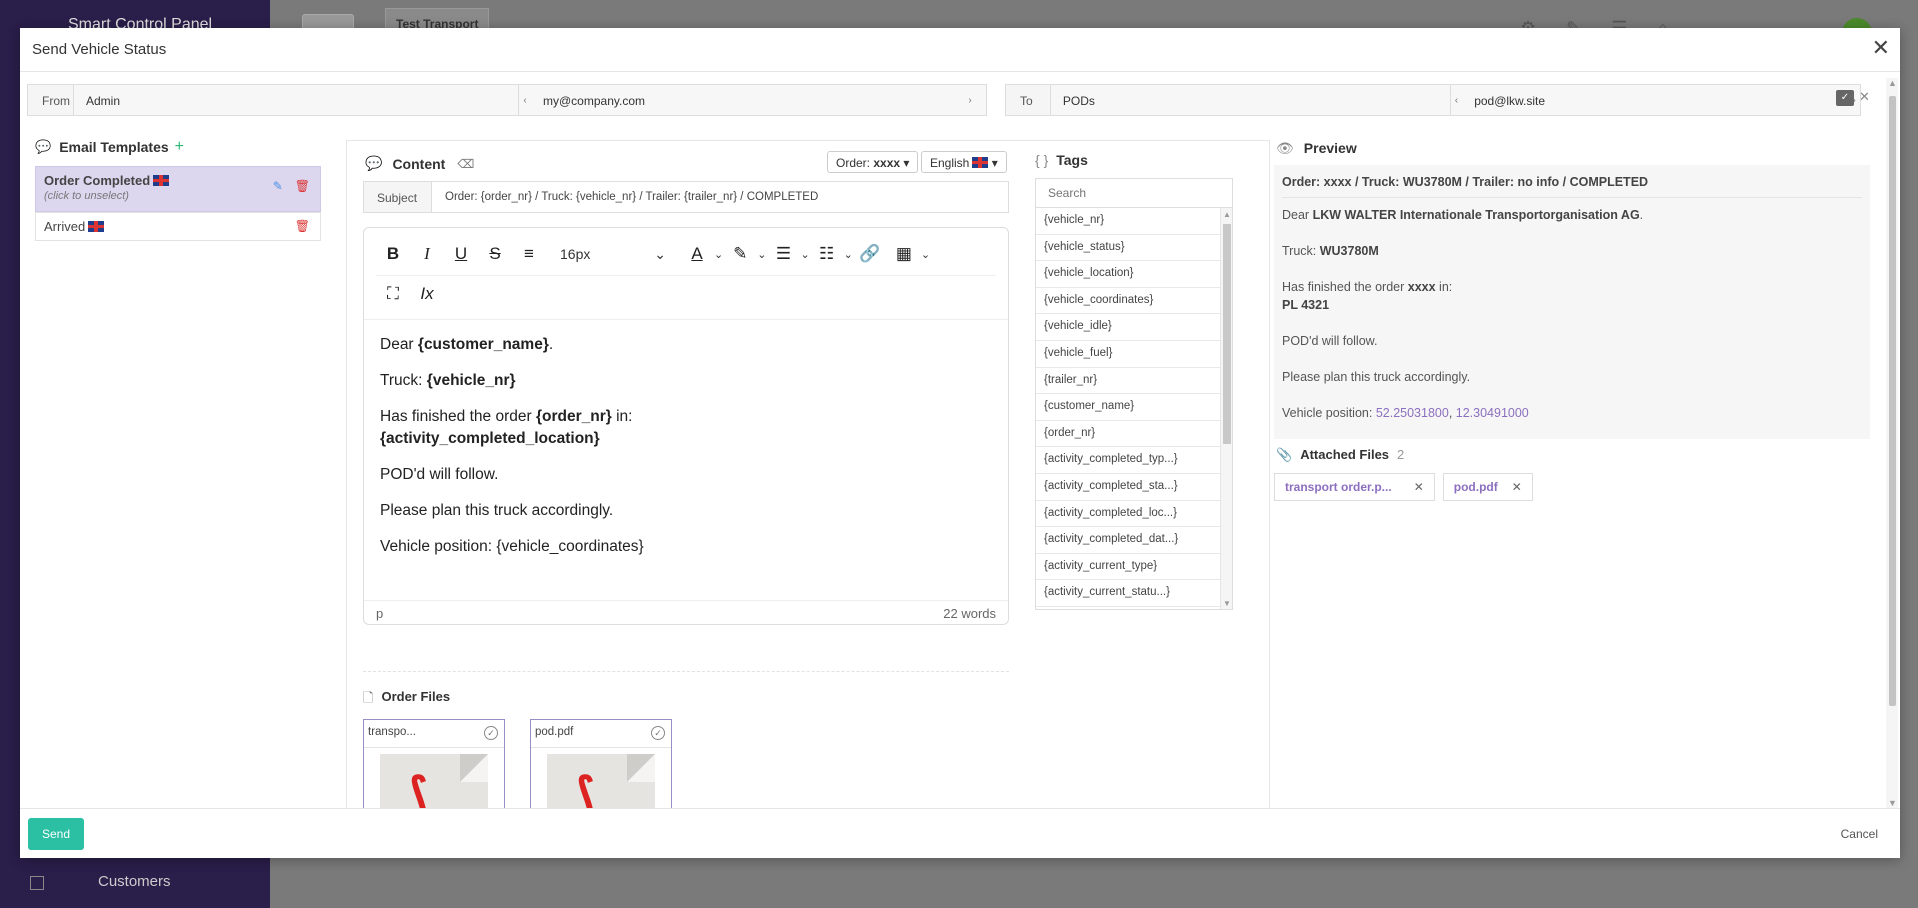  Describe the element at coordinates (399, 344) in the screenshot. I see `body-text: Dear` at that location.